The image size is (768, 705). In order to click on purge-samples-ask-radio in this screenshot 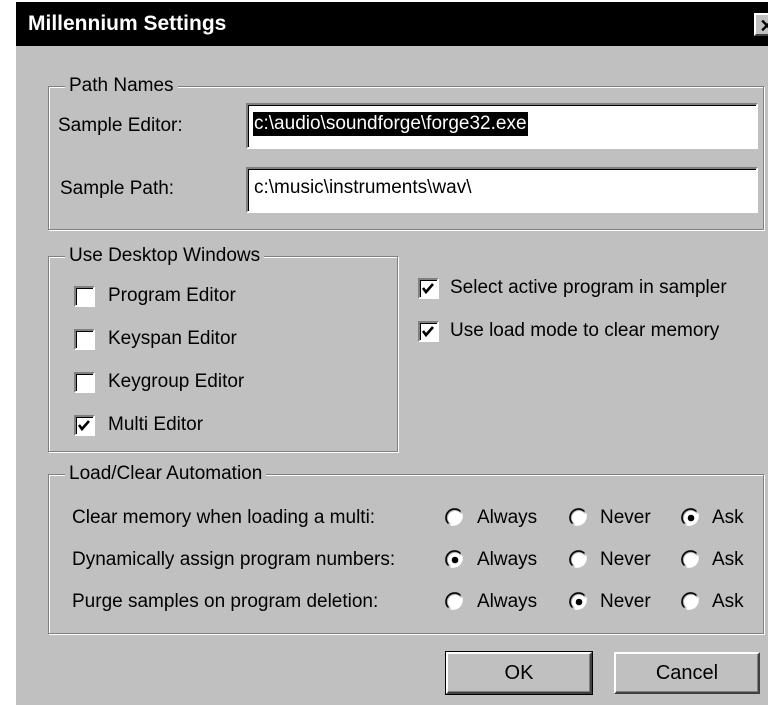, I will do `click(691, 602)`.